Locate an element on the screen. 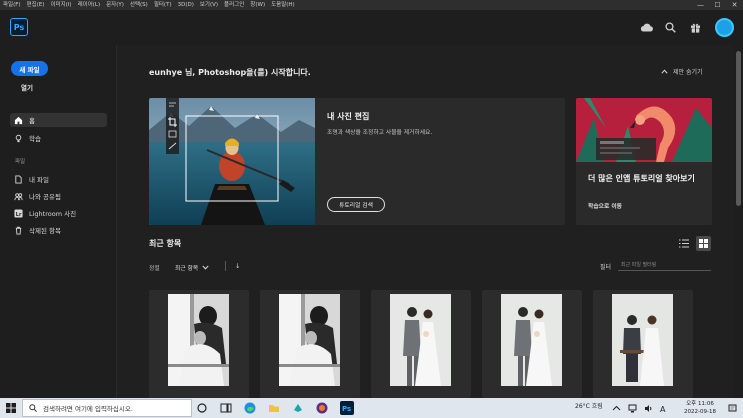 This screenshot has height=418, width=743. sidebar-item-lightroom: Lr Lightroom 사진 is located at coordinates (58, 213).